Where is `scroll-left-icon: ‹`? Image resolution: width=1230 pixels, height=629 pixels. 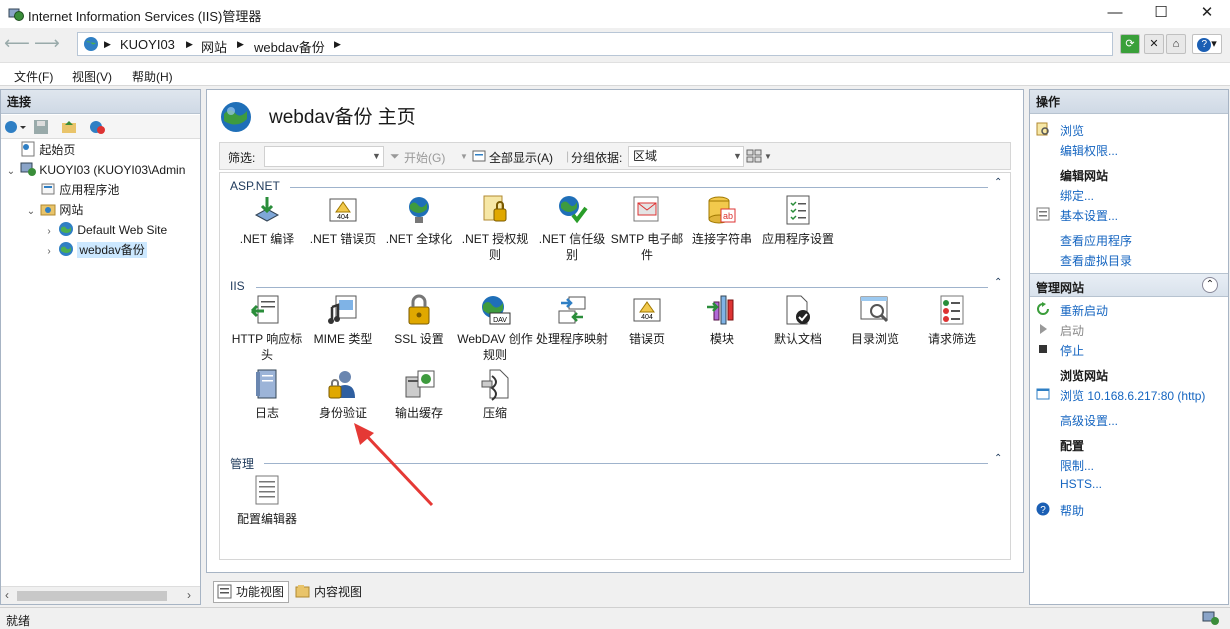 scroll-left-icon: ‹ is located at coordinates (7, 595).